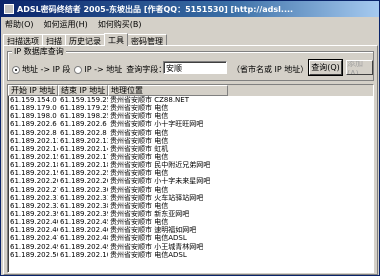  I want to click on table-row: 61.189.179.061.189.179.255贵州省安顺市 电信, so click(190, 108).